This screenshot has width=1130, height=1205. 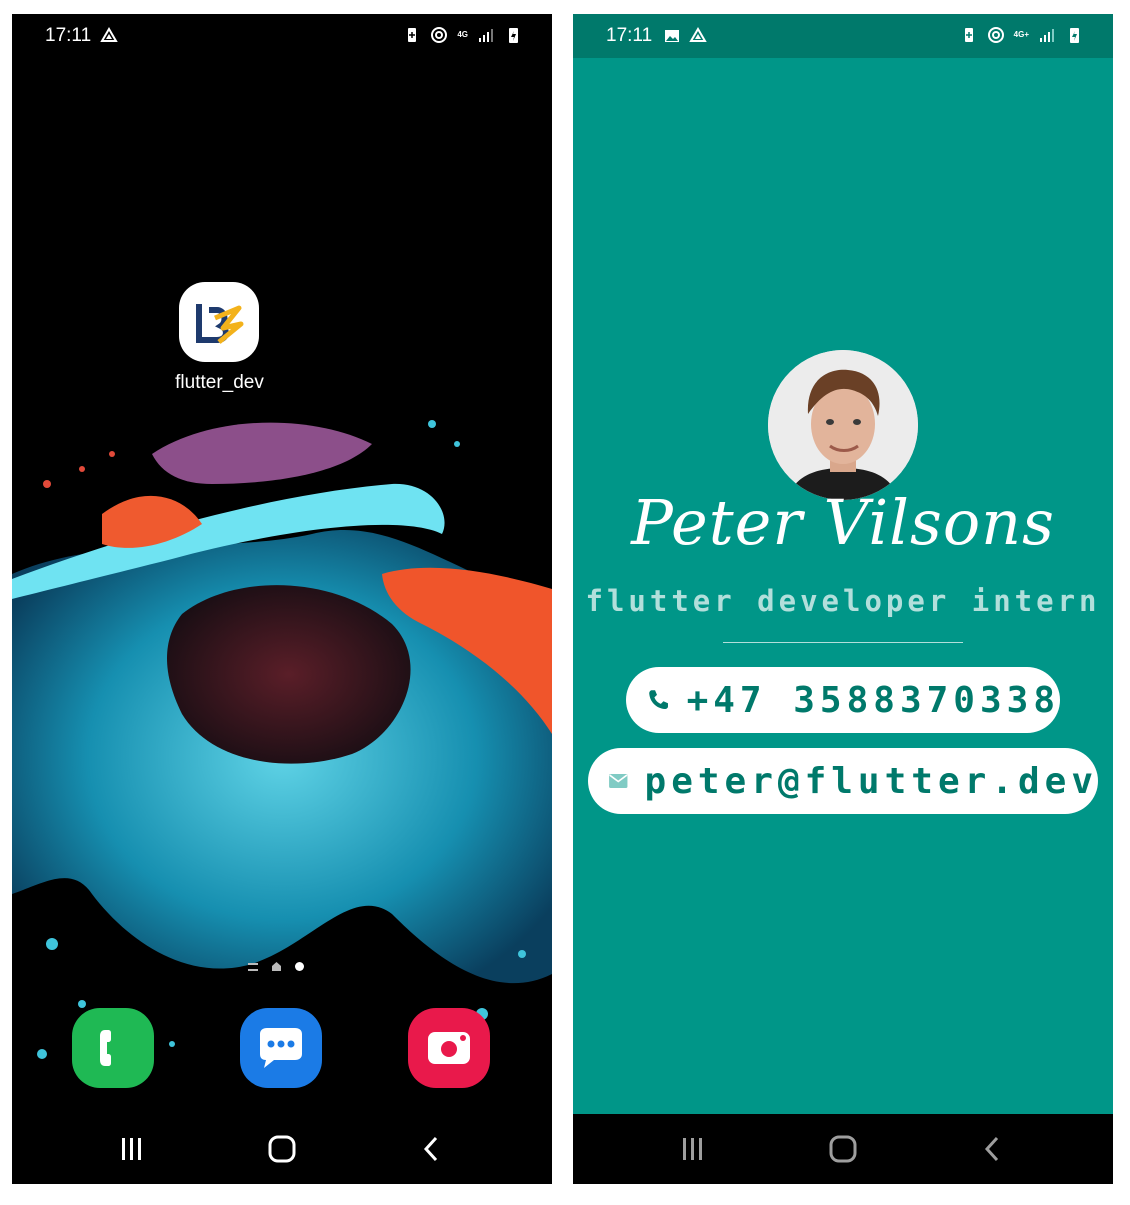 I want to click on profile-avatar, so click(x=843, y=425).